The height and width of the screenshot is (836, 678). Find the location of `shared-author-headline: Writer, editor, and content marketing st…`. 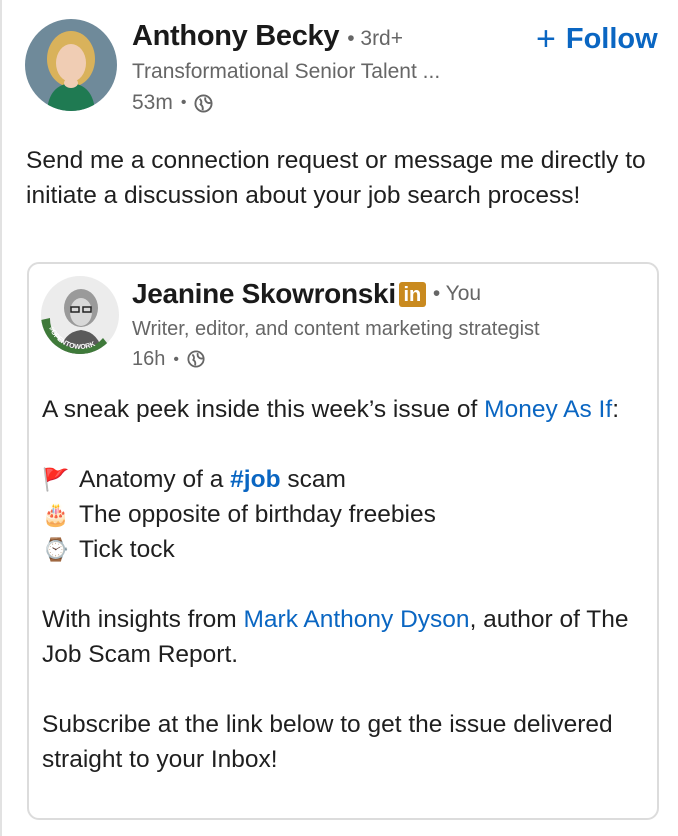

shared-author-headline: Writer, editor, and content marketing st… is located at coordinates (336, 329).